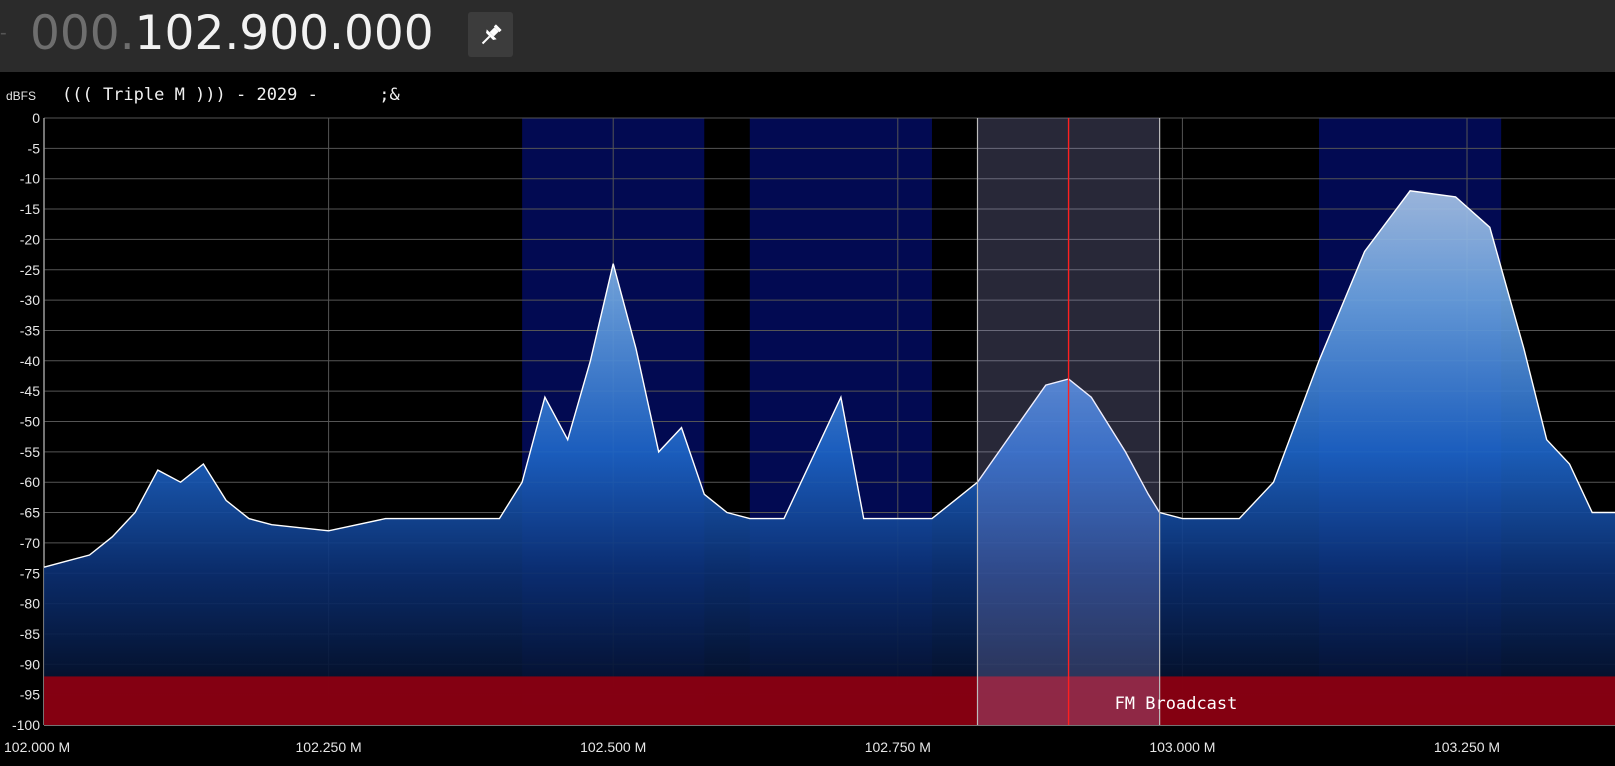 This screenshot has width=1615, height=766. Describe the element at coordinates (30, 270) in the screenshot. I see `y-tick-label: -25` at that location.